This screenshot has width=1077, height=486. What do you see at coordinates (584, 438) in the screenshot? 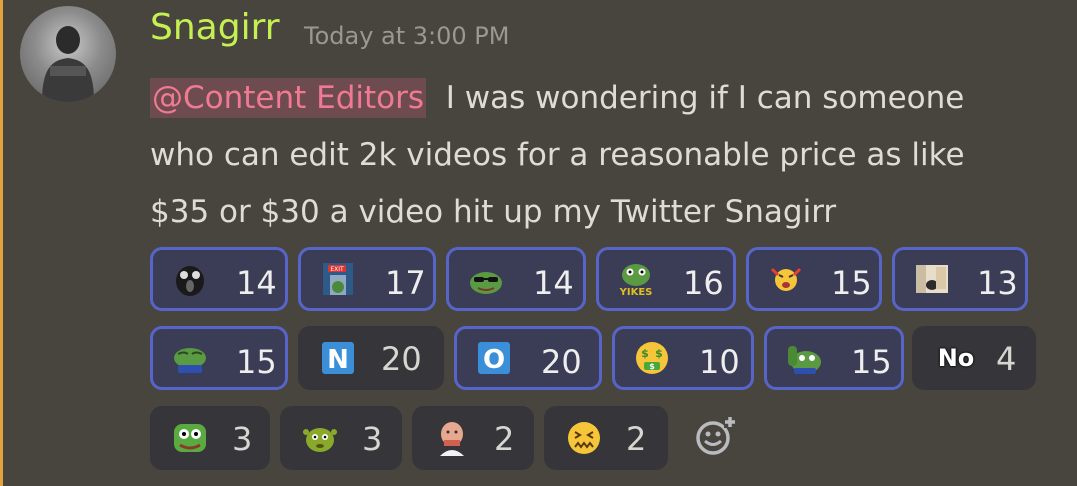
I see `confounded-face-emoji` at bounding box center [584, 438].